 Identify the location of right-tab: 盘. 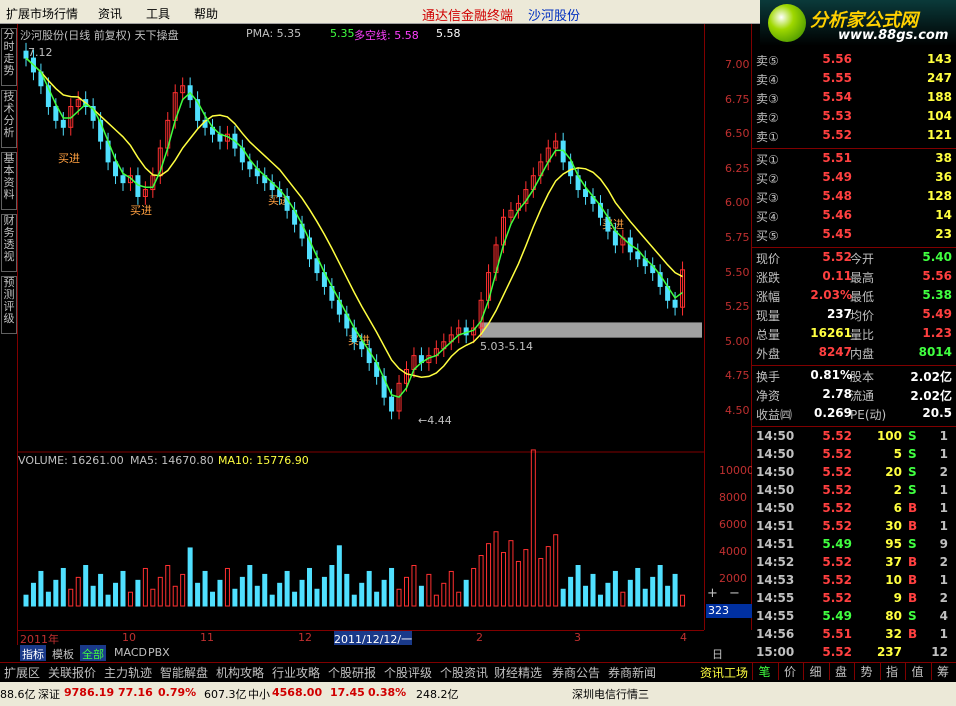
(840, 671).